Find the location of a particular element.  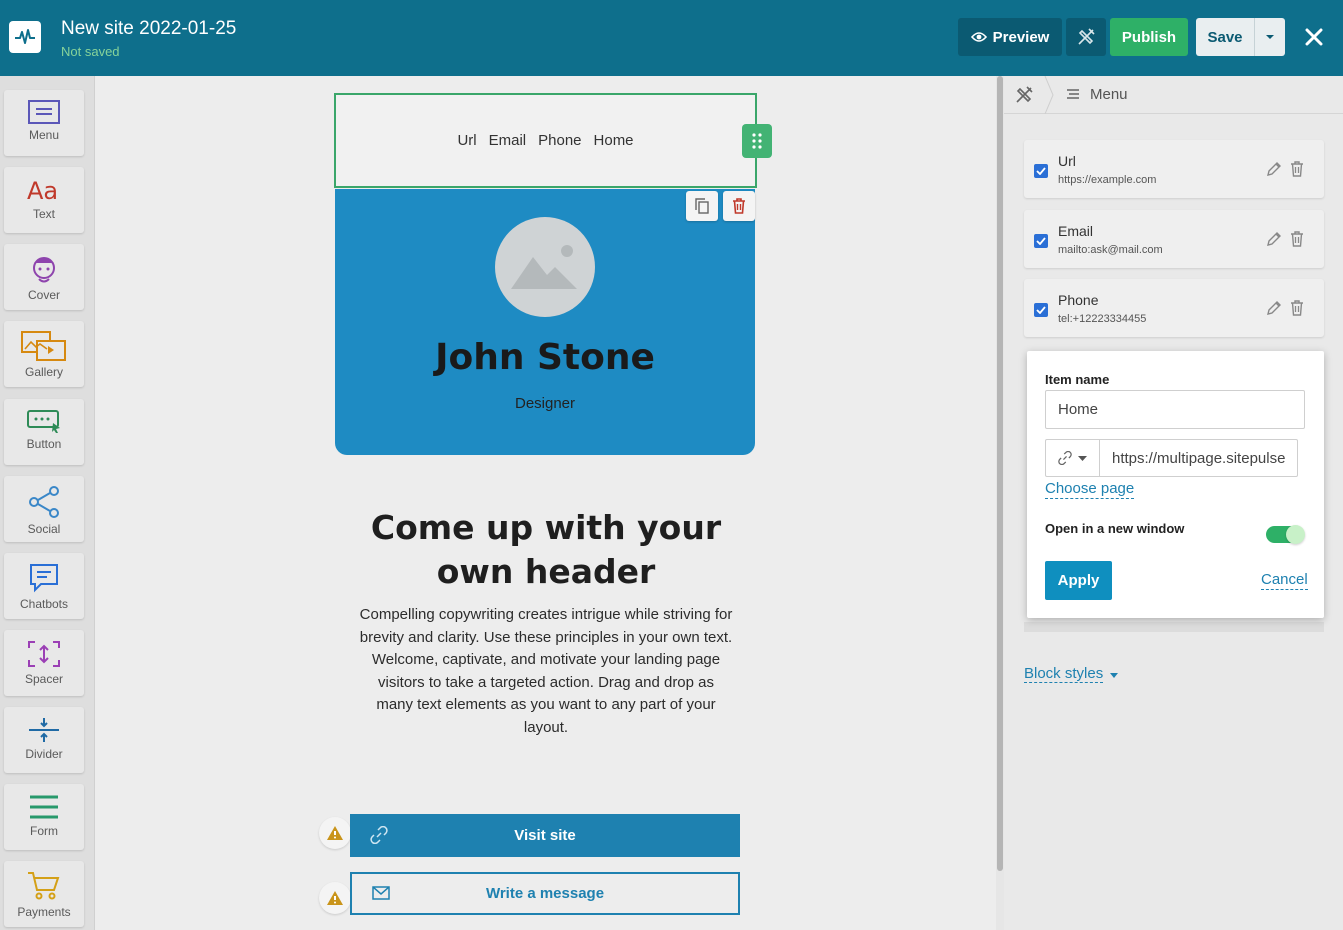

menu-link-phone: Phone is located at coordinates (559, 140).